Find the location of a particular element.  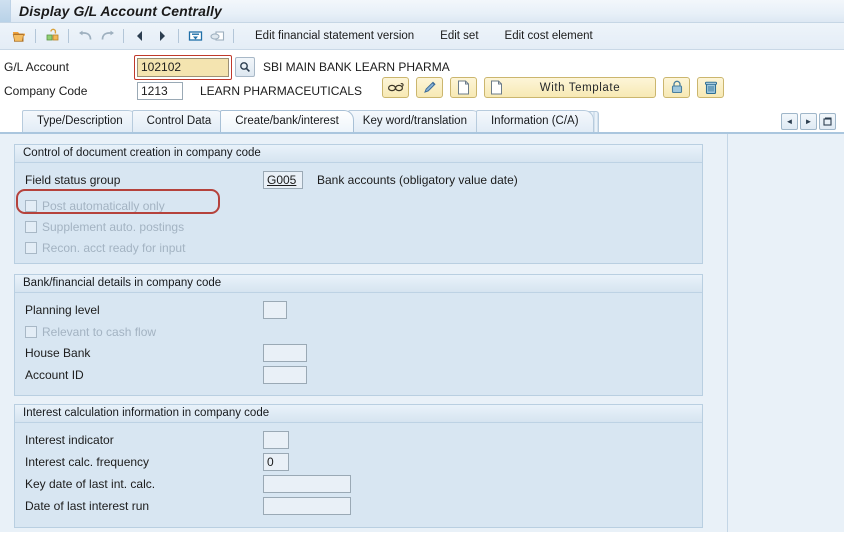

tab-type-description: Type/Description is located at coordinates (80, 121).